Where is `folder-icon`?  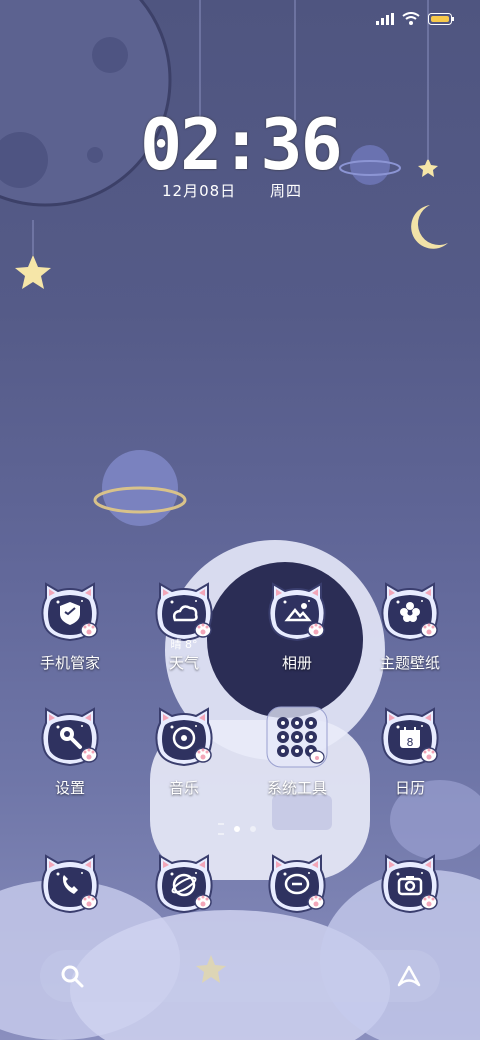
folder-icon is located at coordinates (297, 737).